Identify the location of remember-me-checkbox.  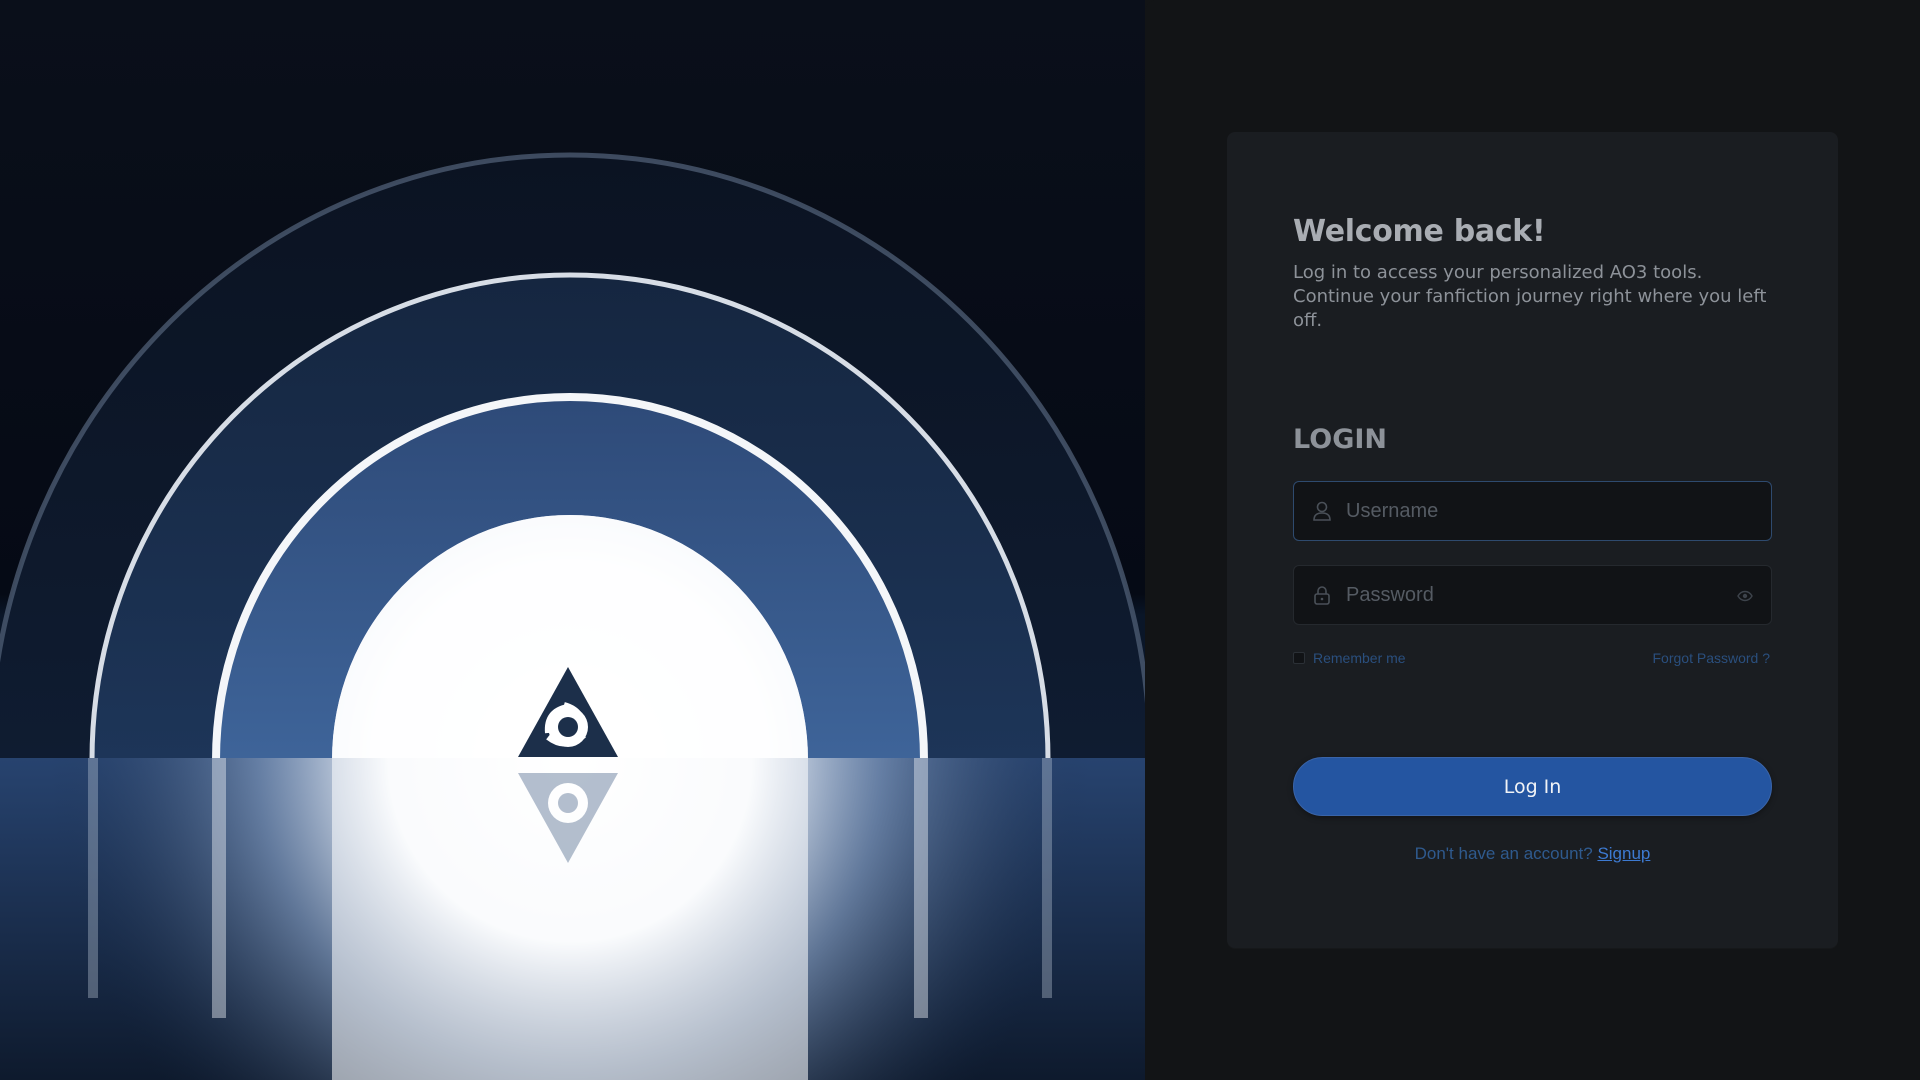
(1299, 658).